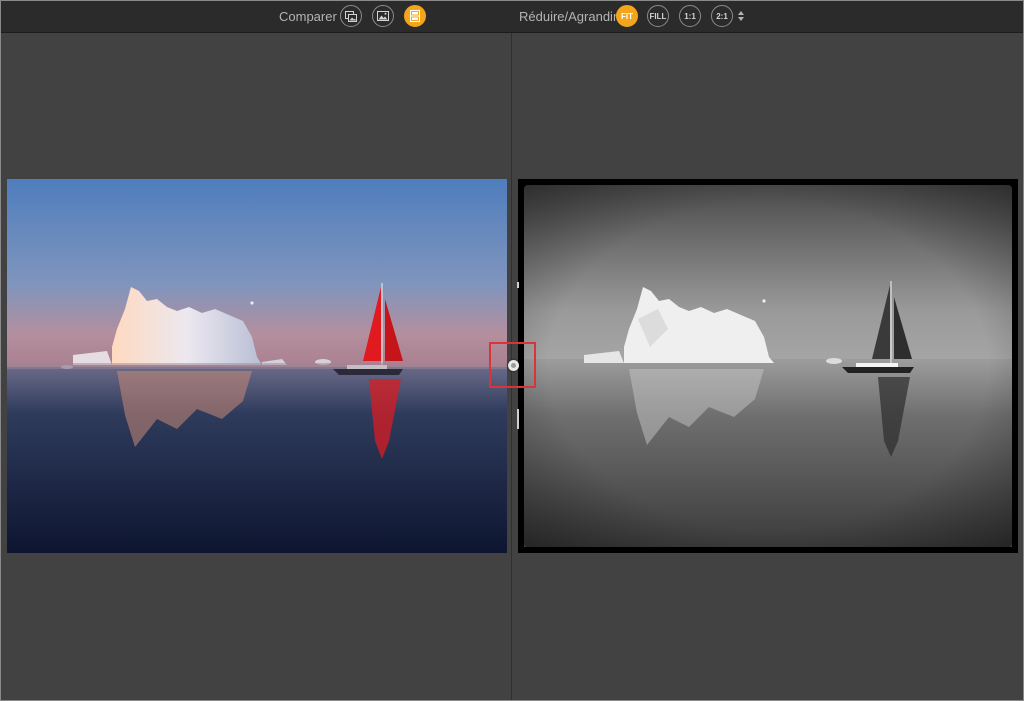  I want to click on zoom-fill-button: FILL, so click(658, 16).